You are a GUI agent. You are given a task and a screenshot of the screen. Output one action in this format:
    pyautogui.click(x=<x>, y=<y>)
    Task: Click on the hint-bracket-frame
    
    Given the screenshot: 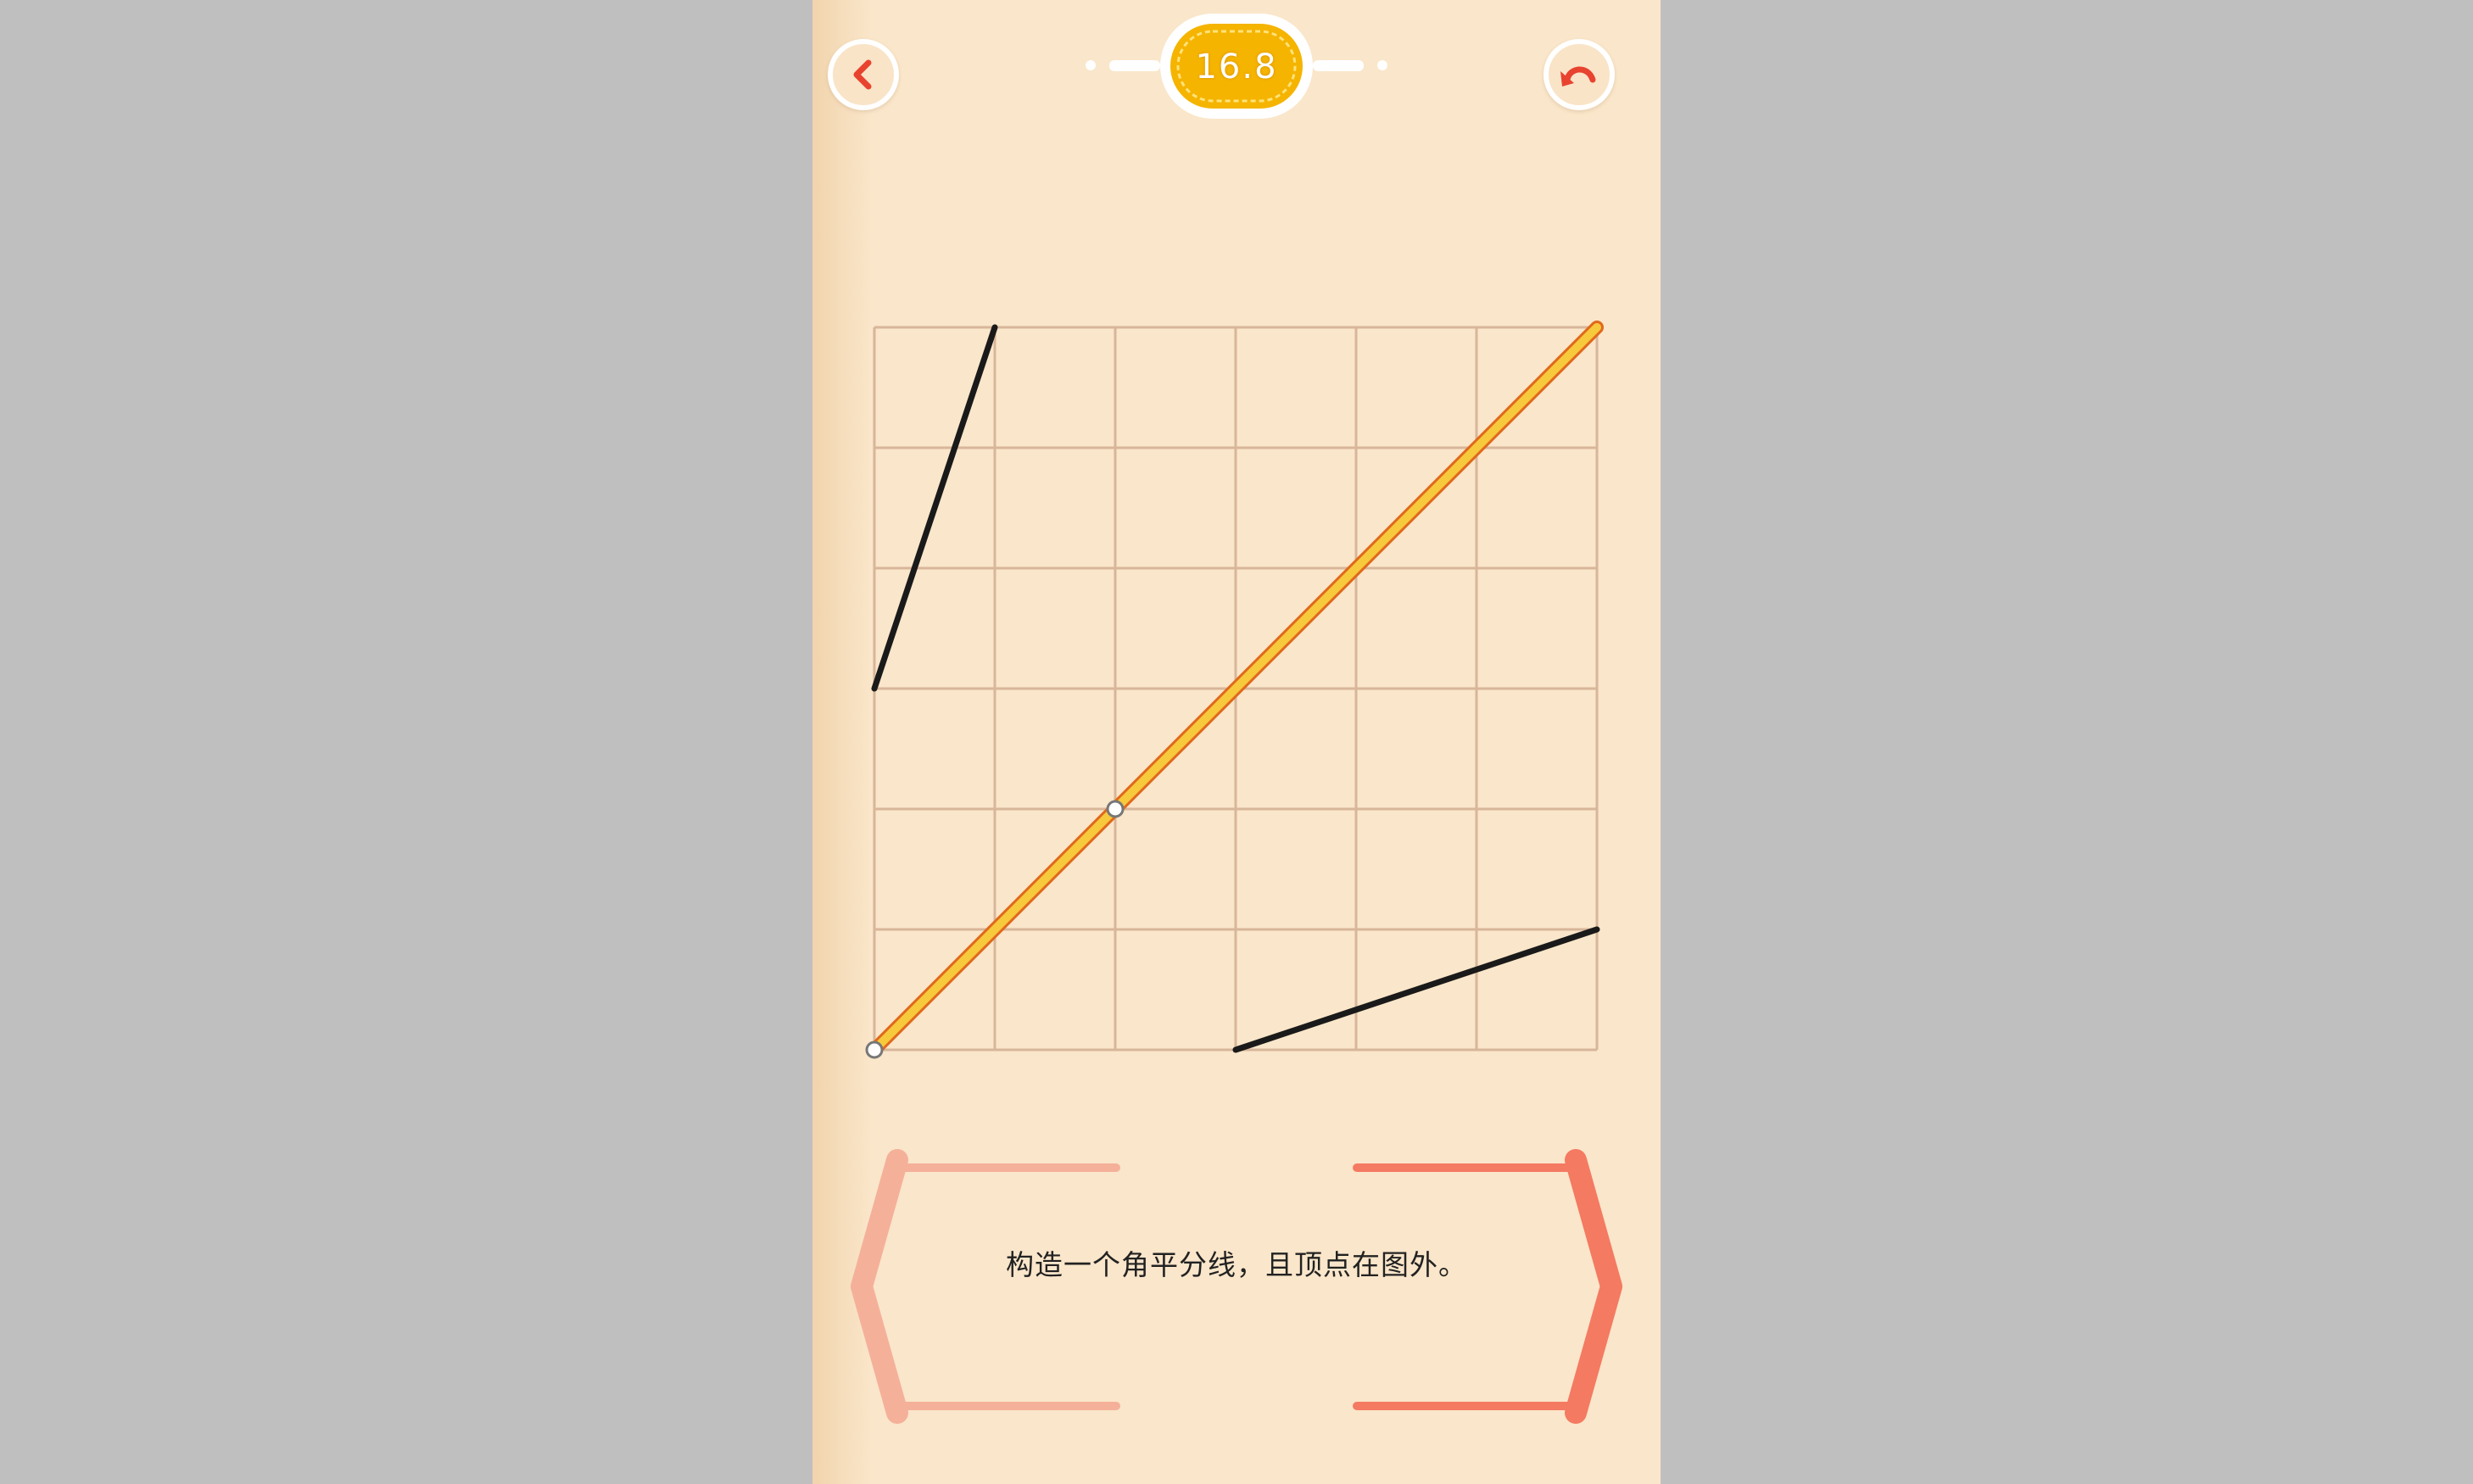 What is the action you would take?
    pyautogui.click(x=1236, y=1286)
    